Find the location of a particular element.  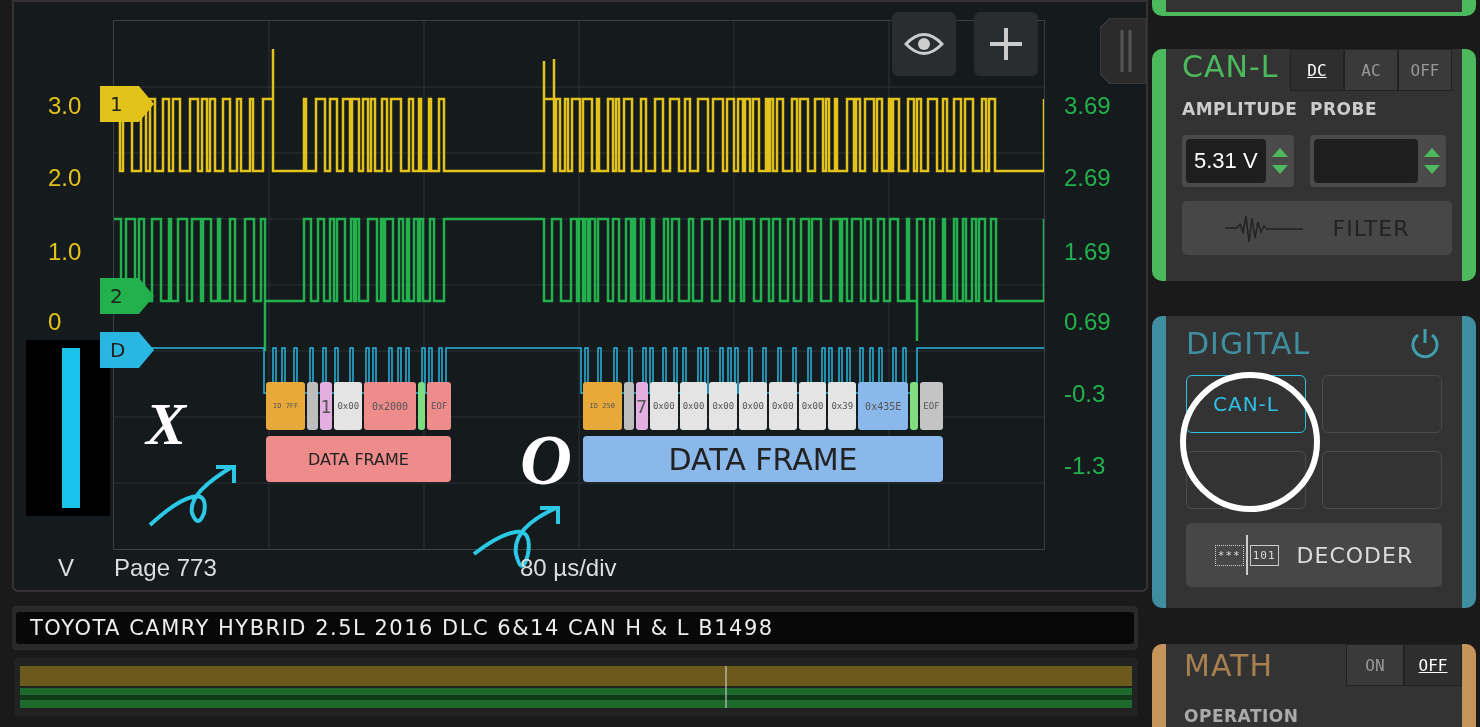

decoded-field: 7 is located at coordinates (641, 406).